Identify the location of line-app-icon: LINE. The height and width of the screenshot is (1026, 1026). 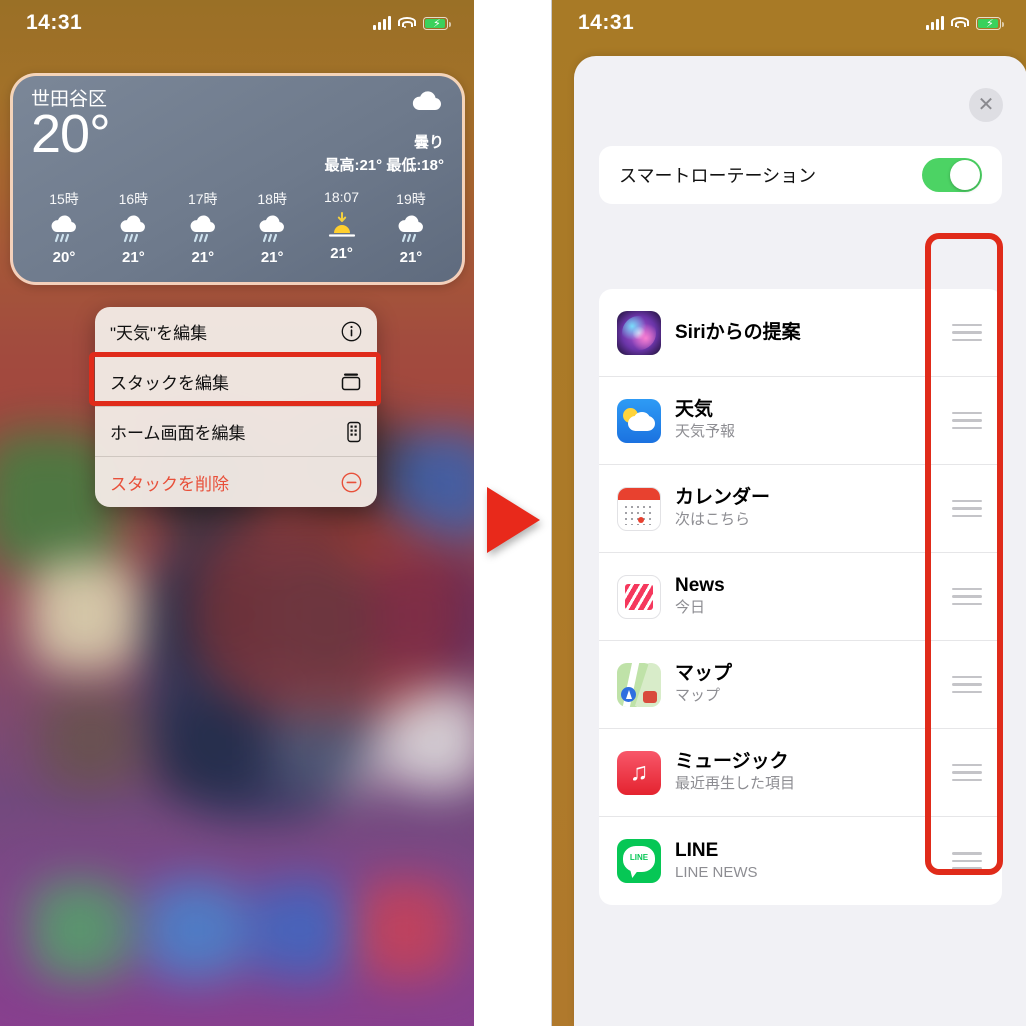
(639, 861).